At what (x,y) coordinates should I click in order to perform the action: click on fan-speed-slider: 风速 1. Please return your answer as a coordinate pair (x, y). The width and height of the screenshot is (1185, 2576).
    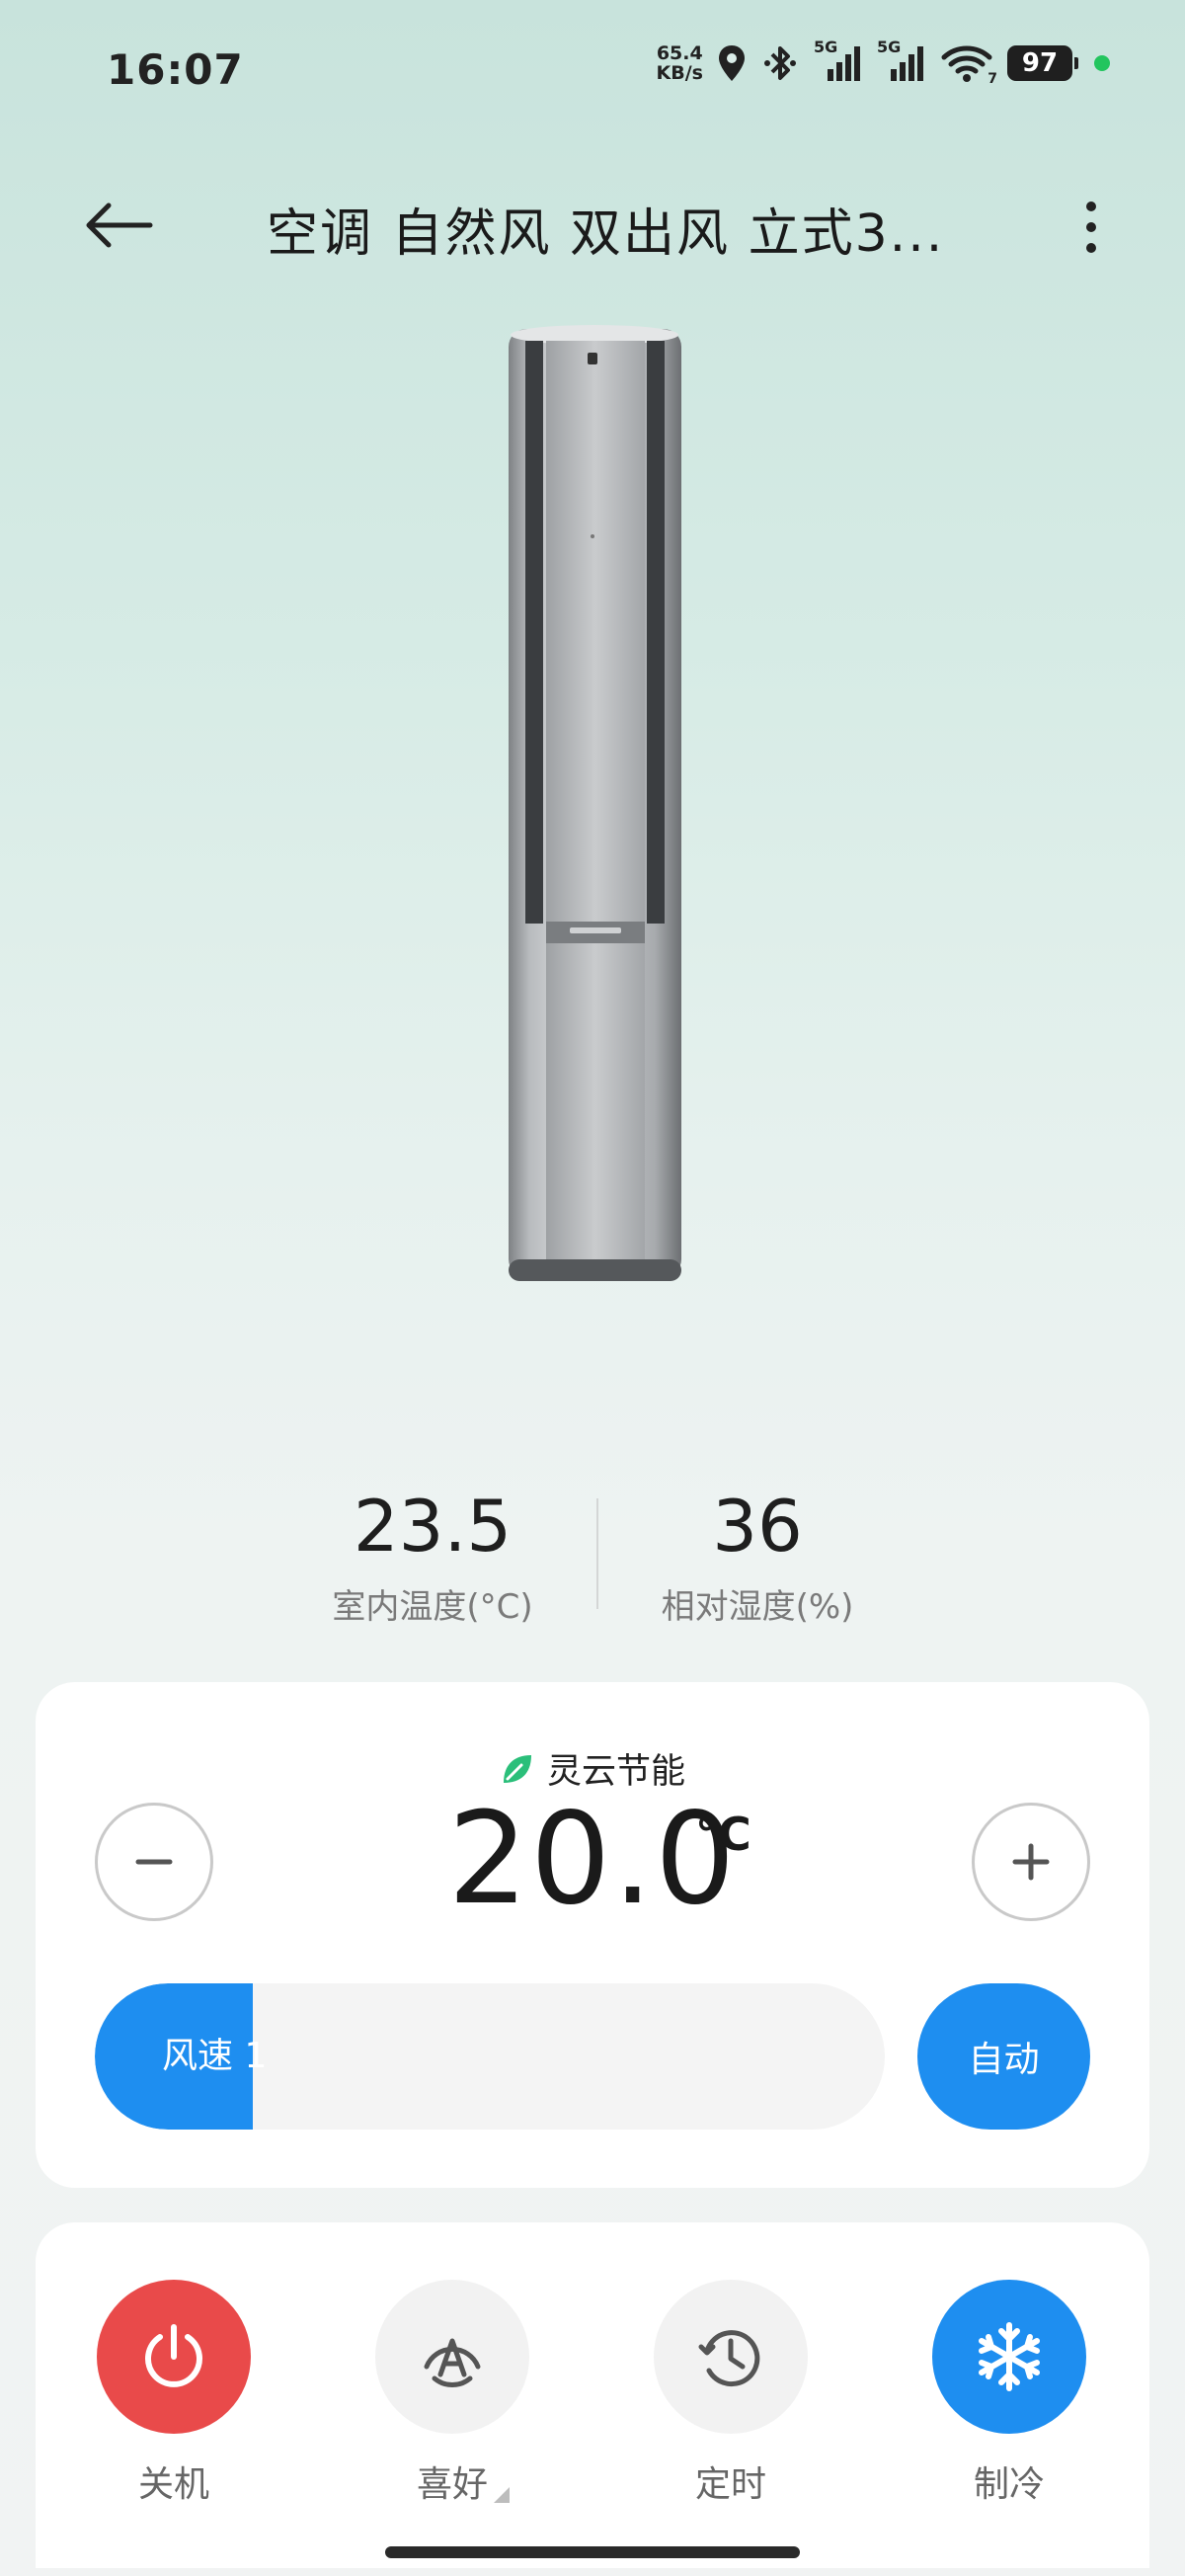
    Looking at the image, I should click on (490, 2056).